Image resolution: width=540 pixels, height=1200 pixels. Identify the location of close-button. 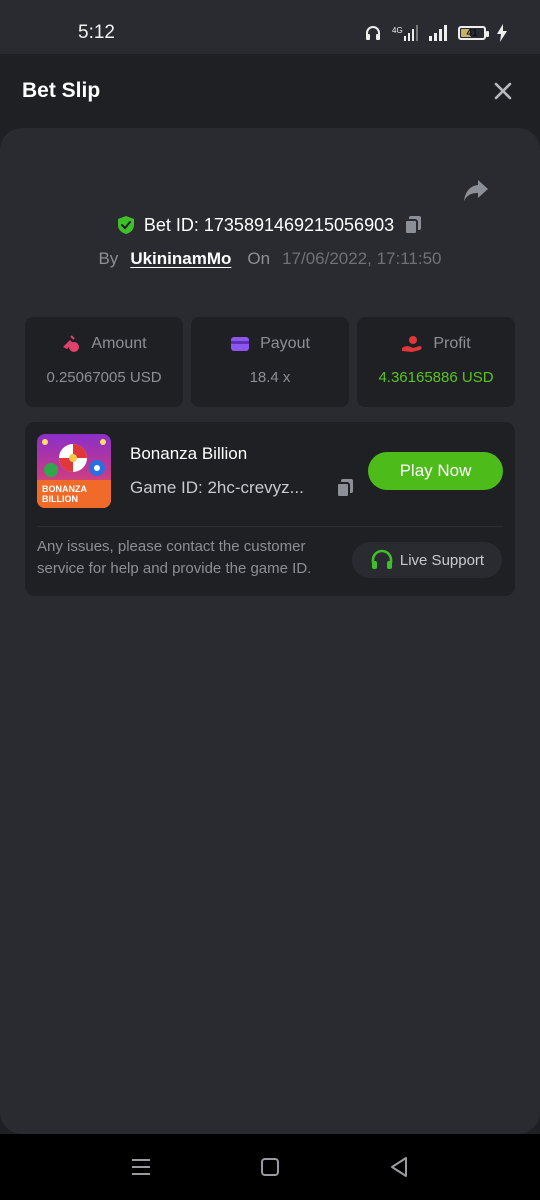
(503, 91).